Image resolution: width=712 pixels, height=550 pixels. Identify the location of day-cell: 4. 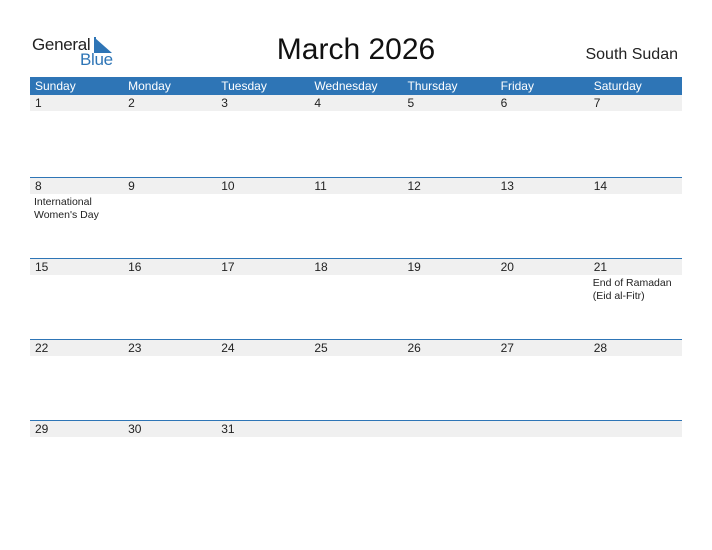
(356, 136).